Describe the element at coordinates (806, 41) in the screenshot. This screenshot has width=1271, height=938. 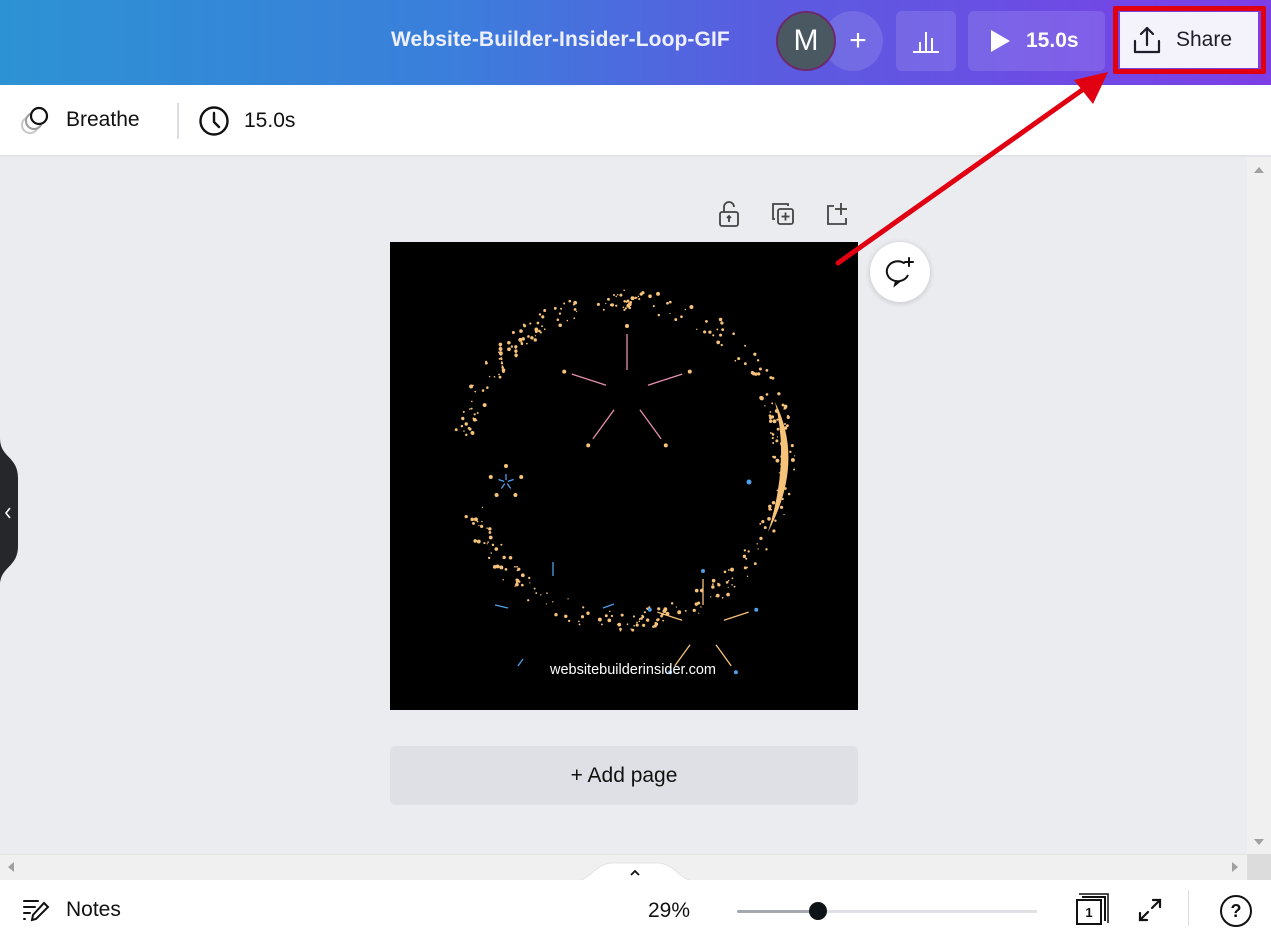
I see `user-avatar: M` at that location.